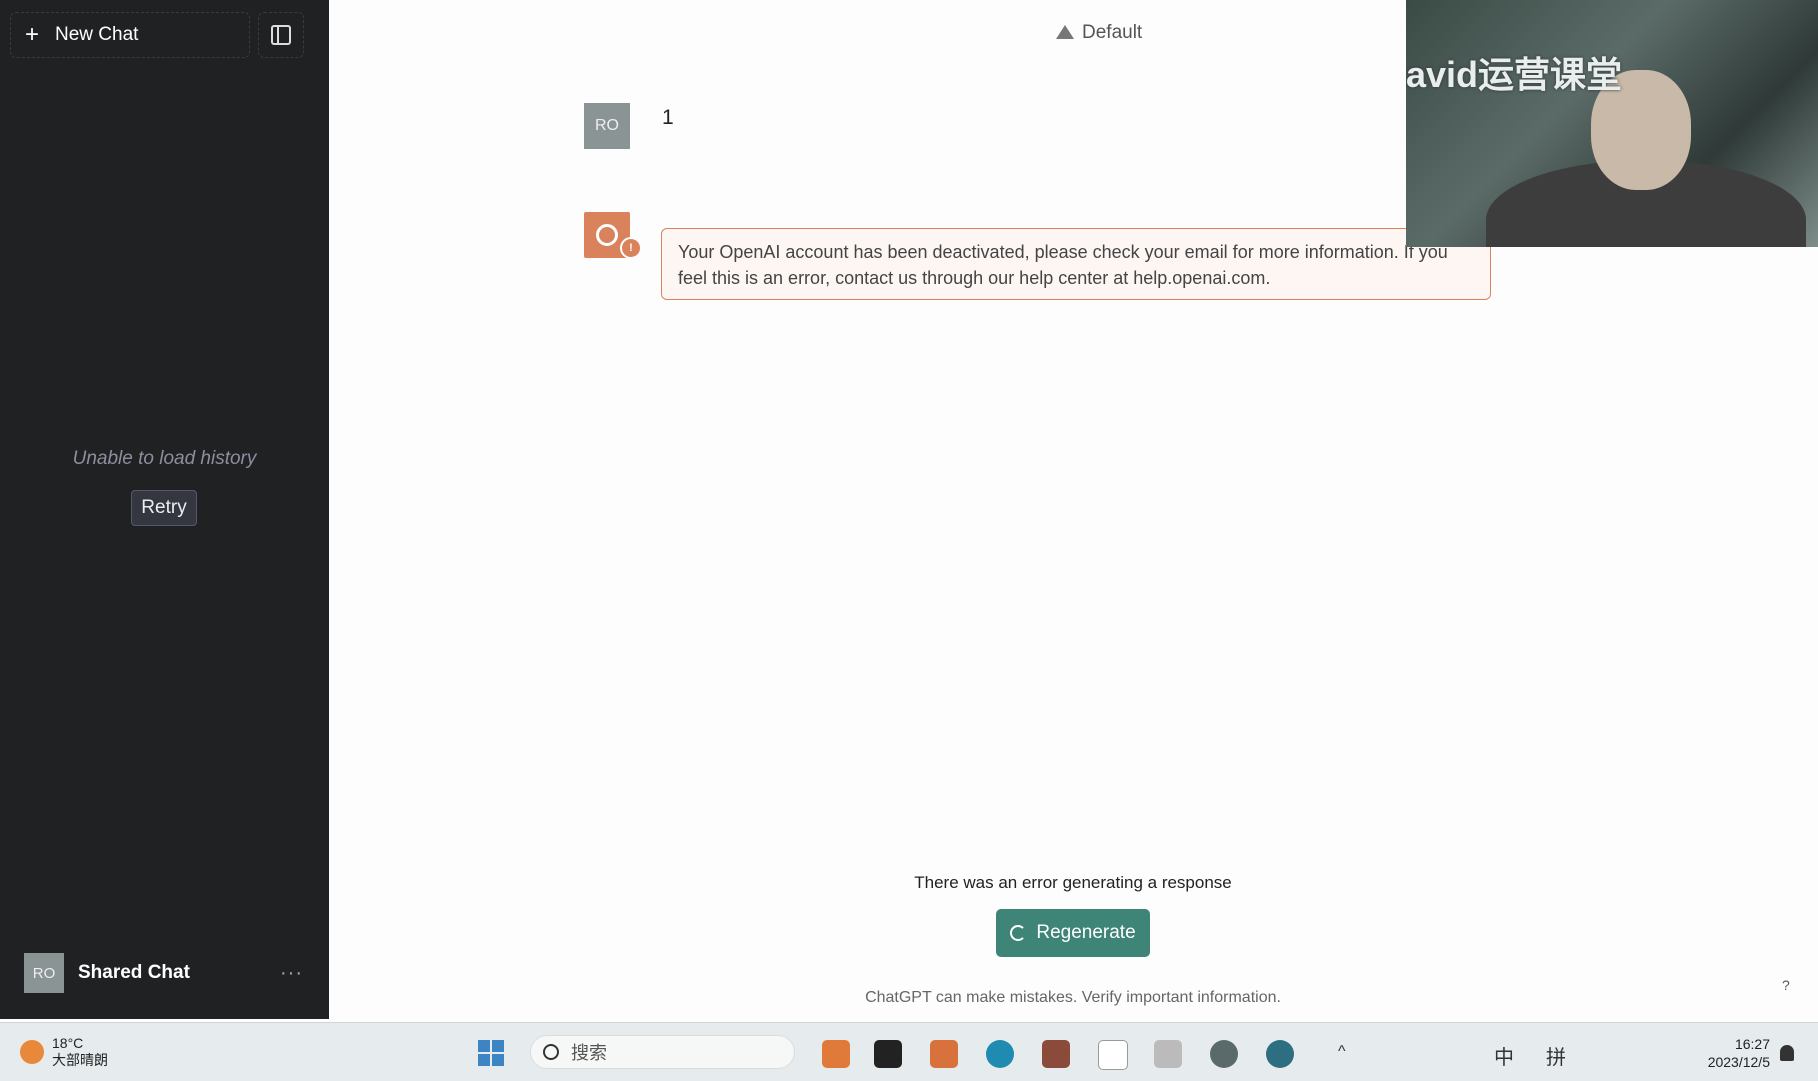 The width and height of the screenshot is (1818, 1081). Describe the element at coordinates (1504, 1055) in the screenshot. I see `tray-lang: 中` at that location.